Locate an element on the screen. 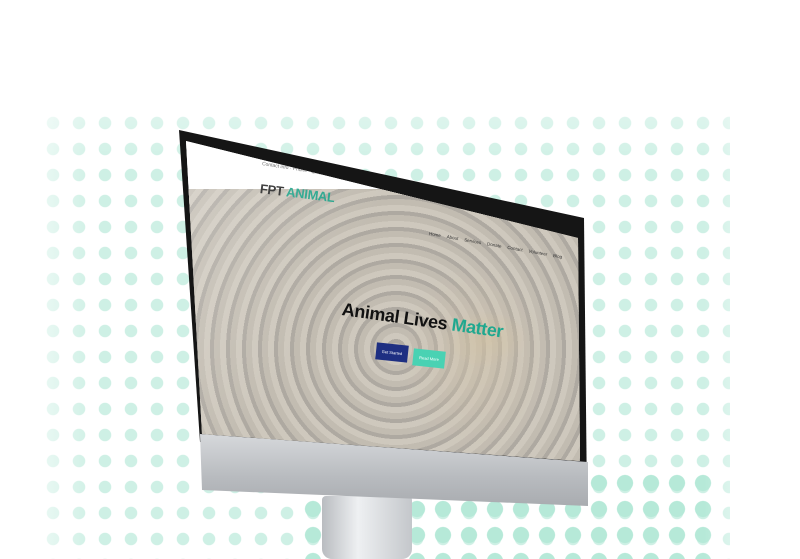 The height and width of the screenshot is (559, 800). get-started-button: Get Started is located at coordinates (392, 352).